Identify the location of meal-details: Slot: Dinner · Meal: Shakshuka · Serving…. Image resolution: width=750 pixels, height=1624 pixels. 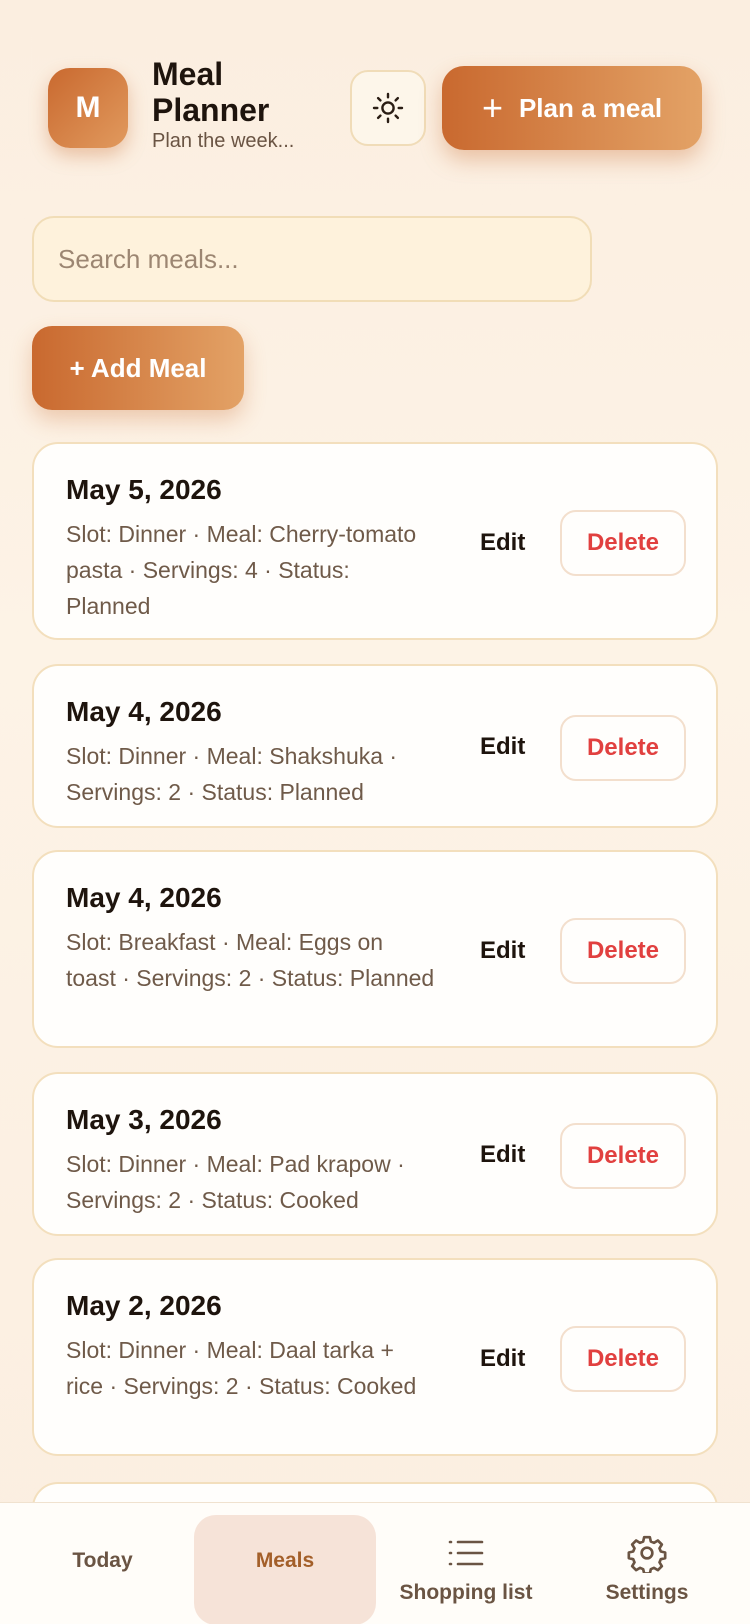
(232, 774).